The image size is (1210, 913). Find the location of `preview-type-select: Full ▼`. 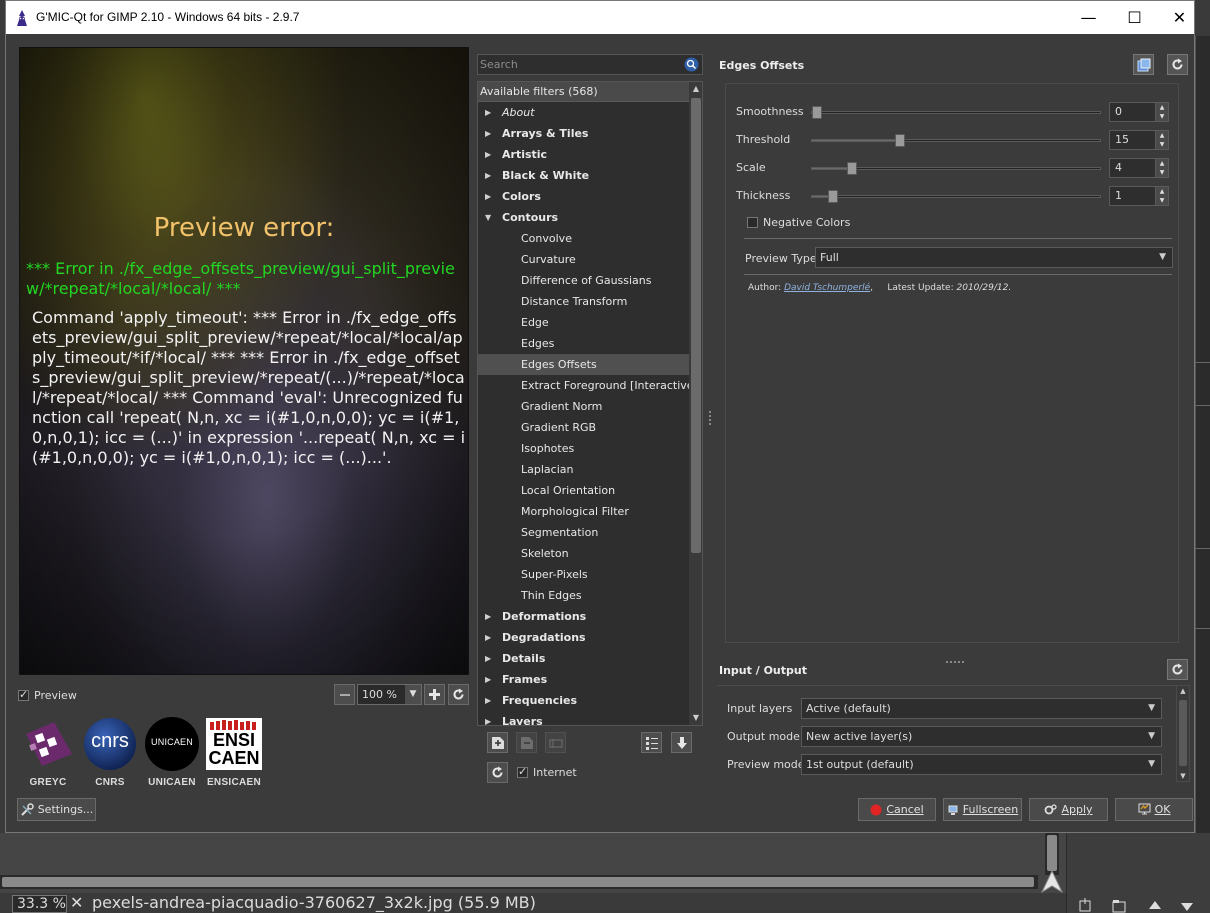

preview-type-select: Full ▼ is located at coordinates (994, 257).